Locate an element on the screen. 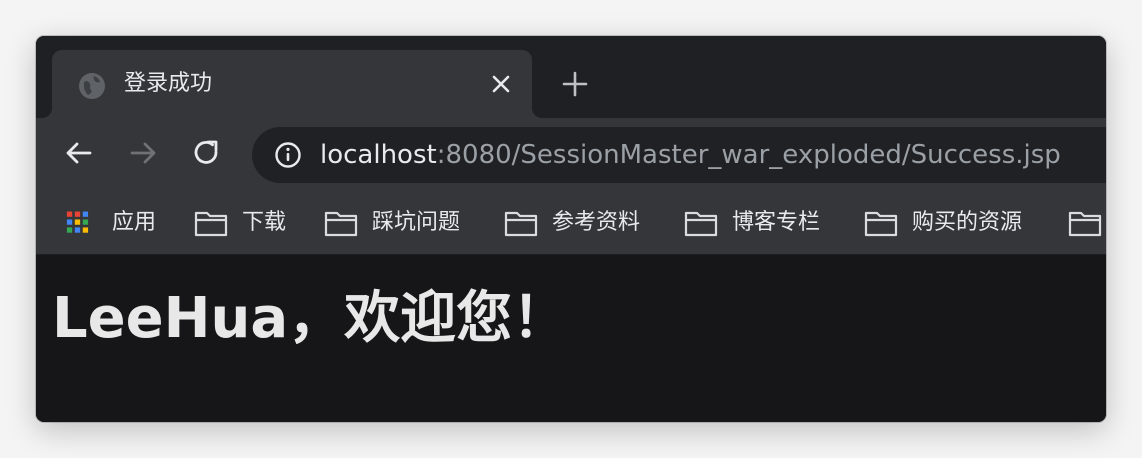 The height and width of the screenshot is (458, 1142). bookmark-label: 参考资料 is located at coordinates (596, 222).